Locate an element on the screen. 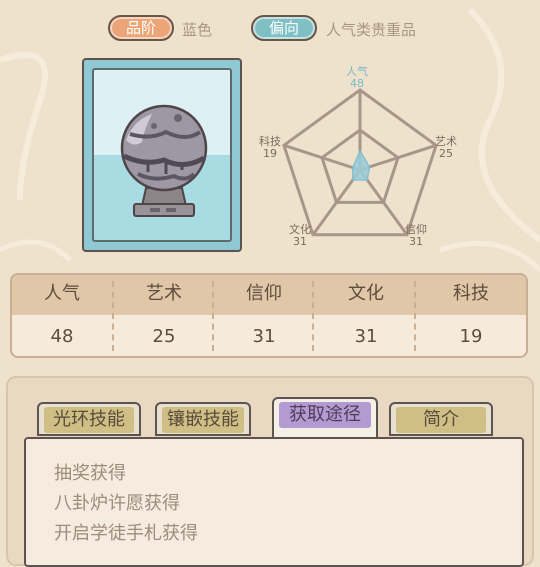  stats-table: 人气 48 艺术 25 信仰 31 文化 31 科技 19 is located at coordinates (269, 315).